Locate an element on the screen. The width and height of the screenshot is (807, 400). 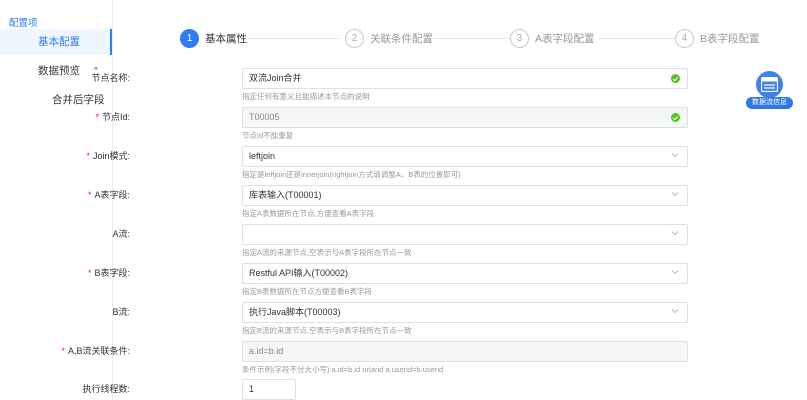
field-hint: 节点Id不能重复 is located at coordinates (268, 135).